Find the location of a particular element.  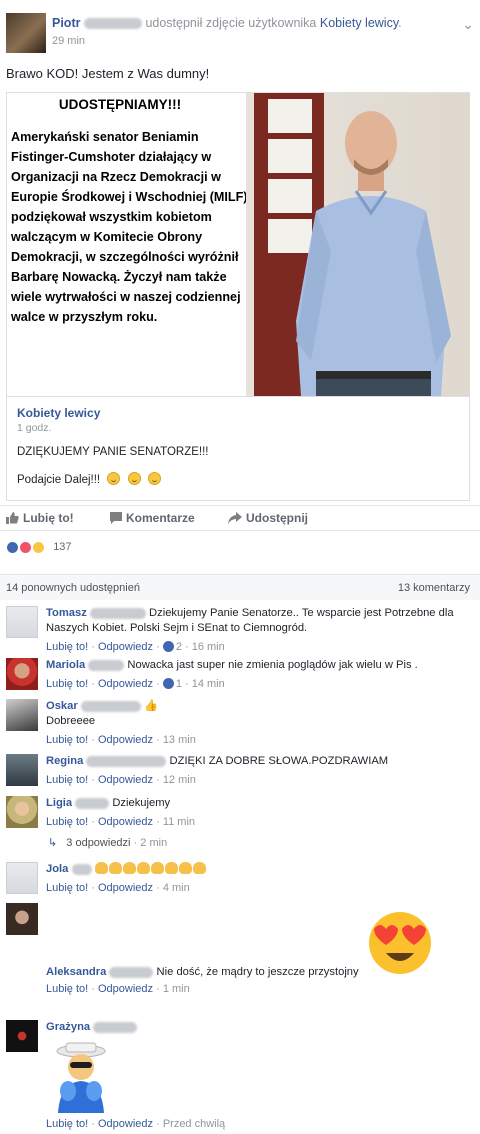

reactions-summary: 137 is located at coordinates (39, 550).